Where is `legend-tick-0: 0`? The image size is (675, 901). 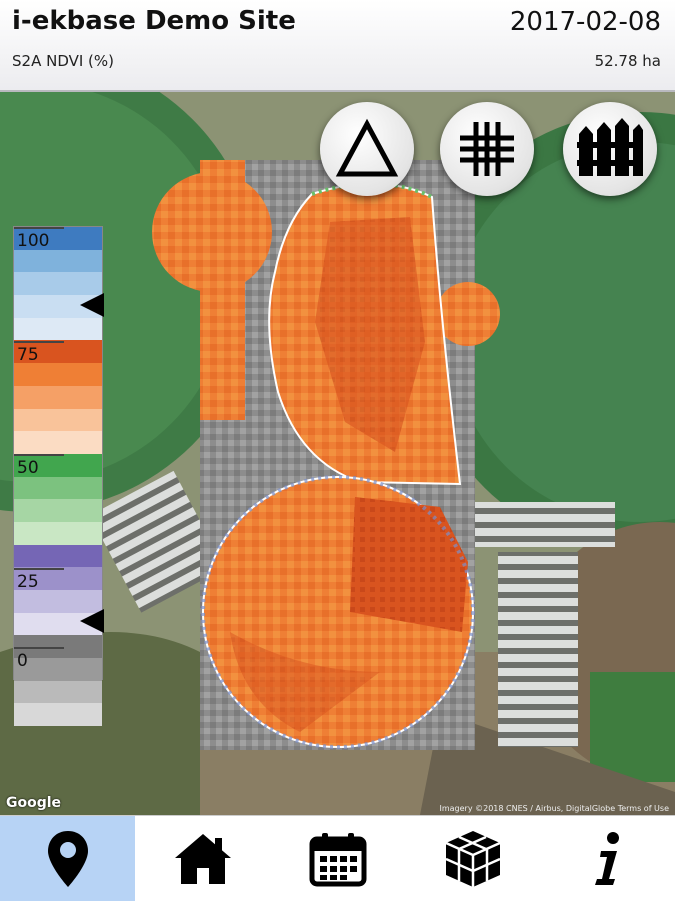 legend-tick-0: 0 is located at coordinates (39, 659).